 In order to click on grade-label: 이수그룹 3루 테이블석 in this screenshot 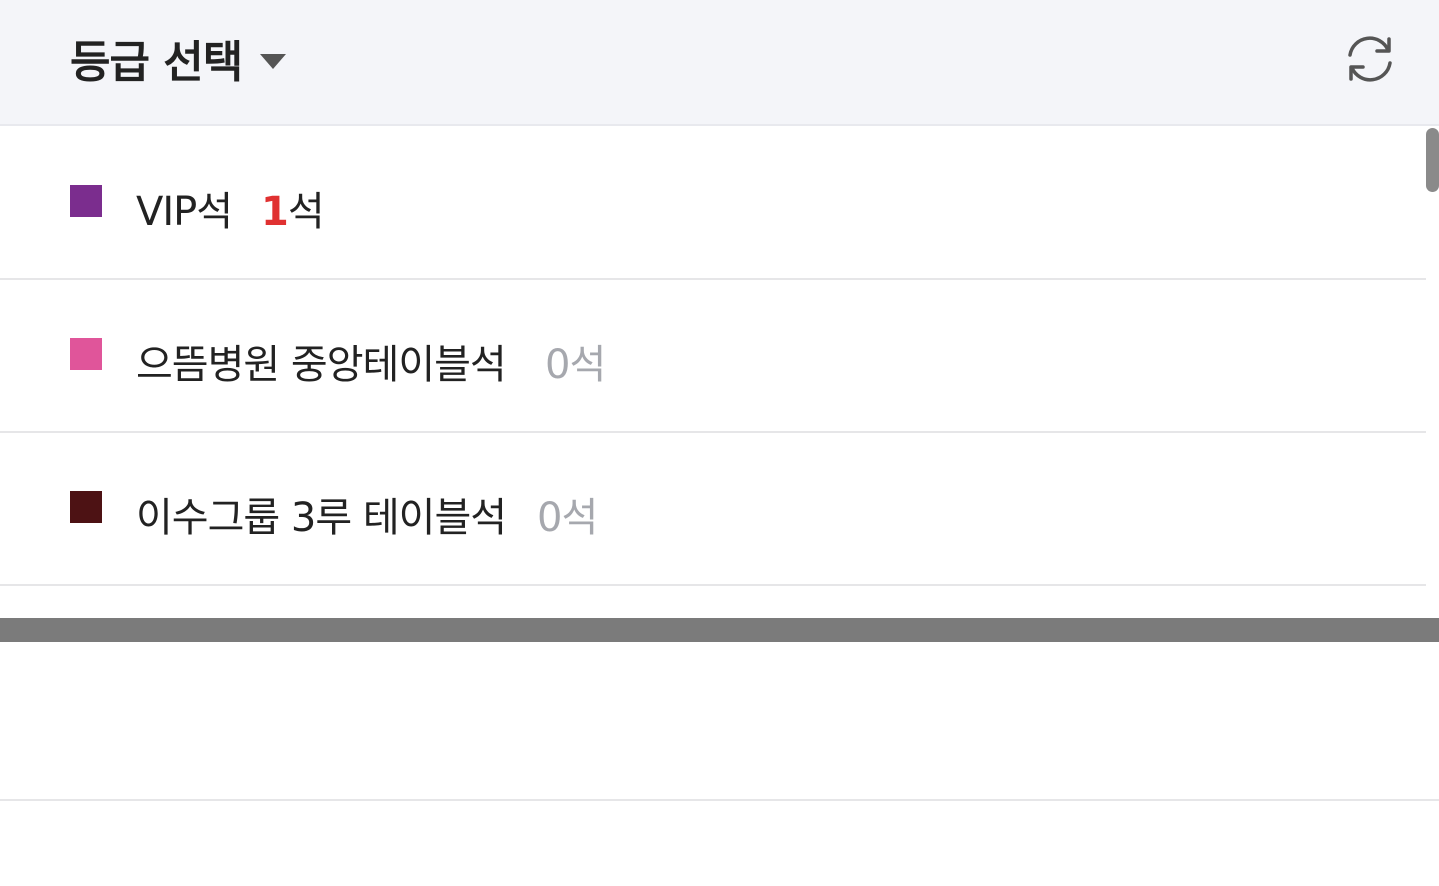, I will do `click(321, 518)`.